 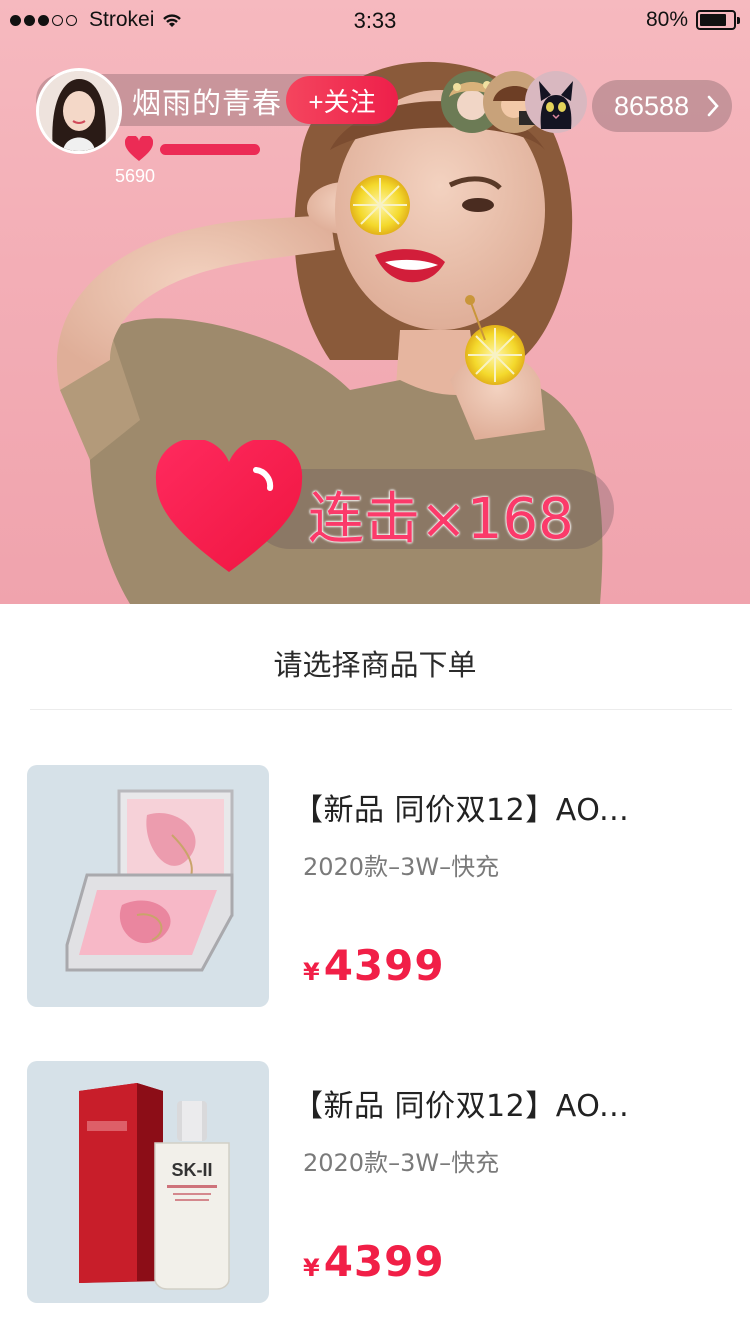 What do you see at coordinates (381, 709) in the screenshot?
I see `divider` at bounding box center [381, 709].